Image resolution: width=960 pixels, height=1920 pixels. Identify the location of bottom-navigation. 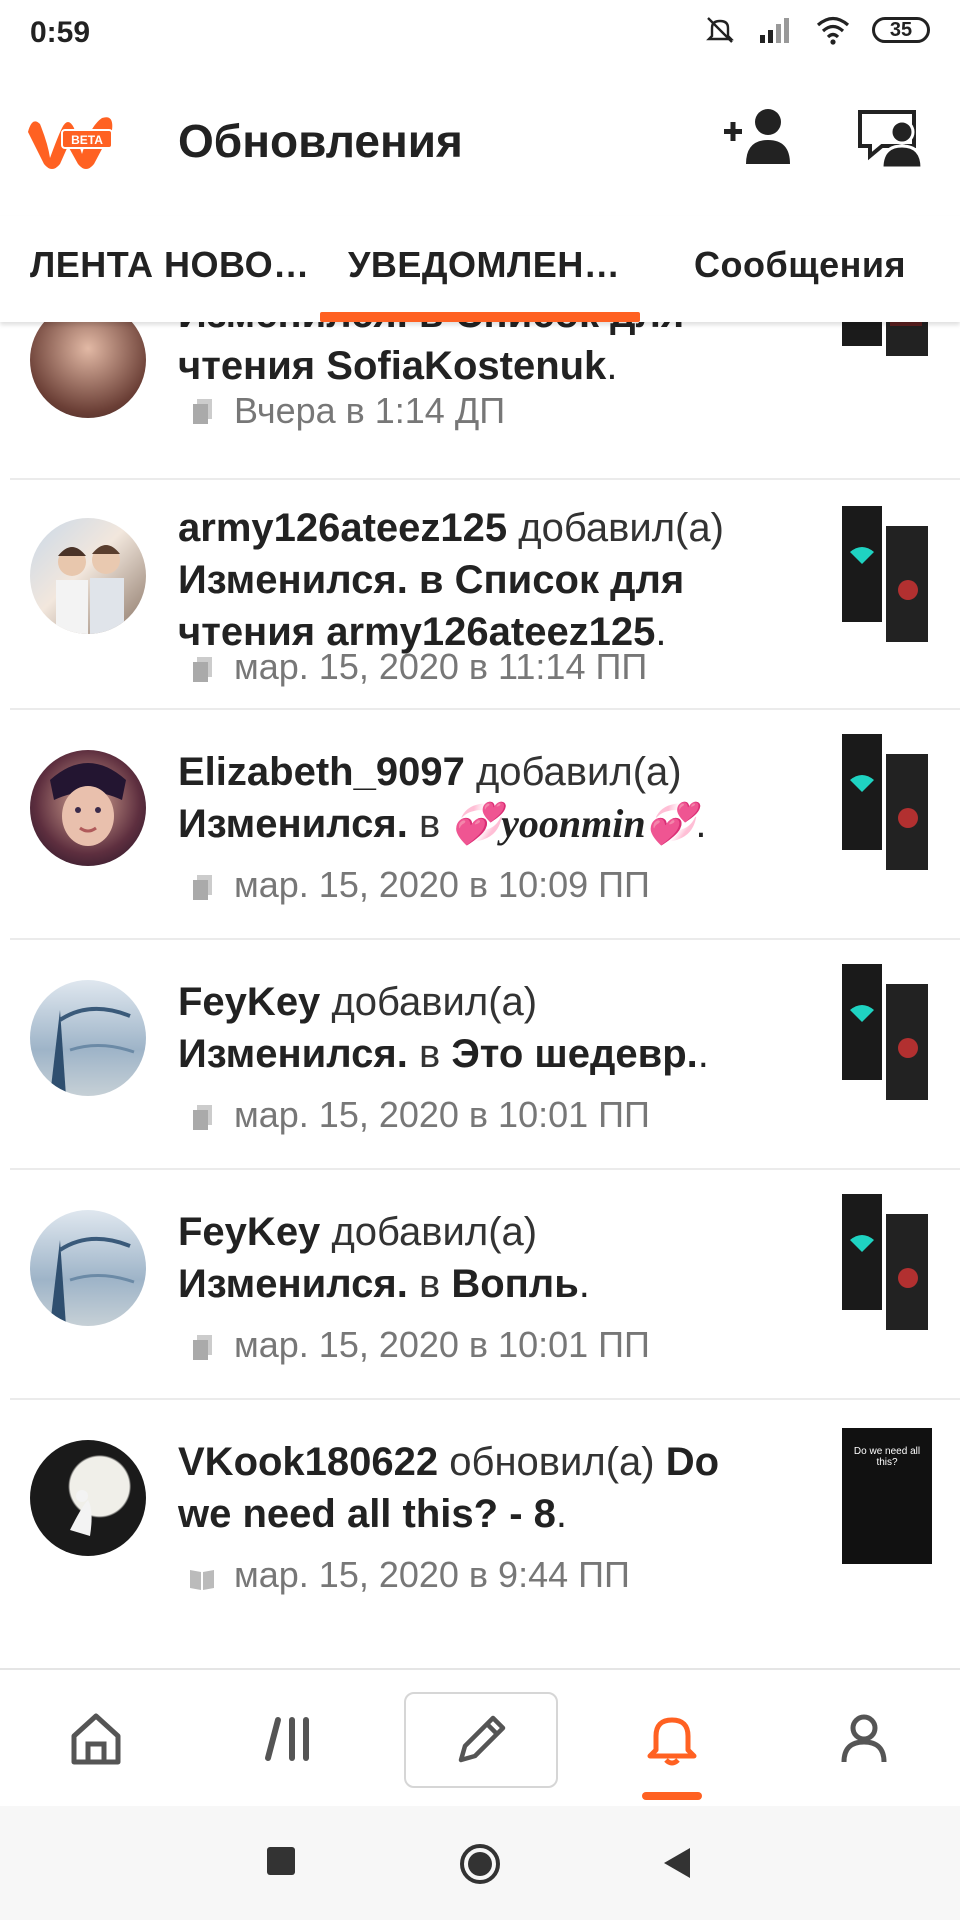
(480, 1738).